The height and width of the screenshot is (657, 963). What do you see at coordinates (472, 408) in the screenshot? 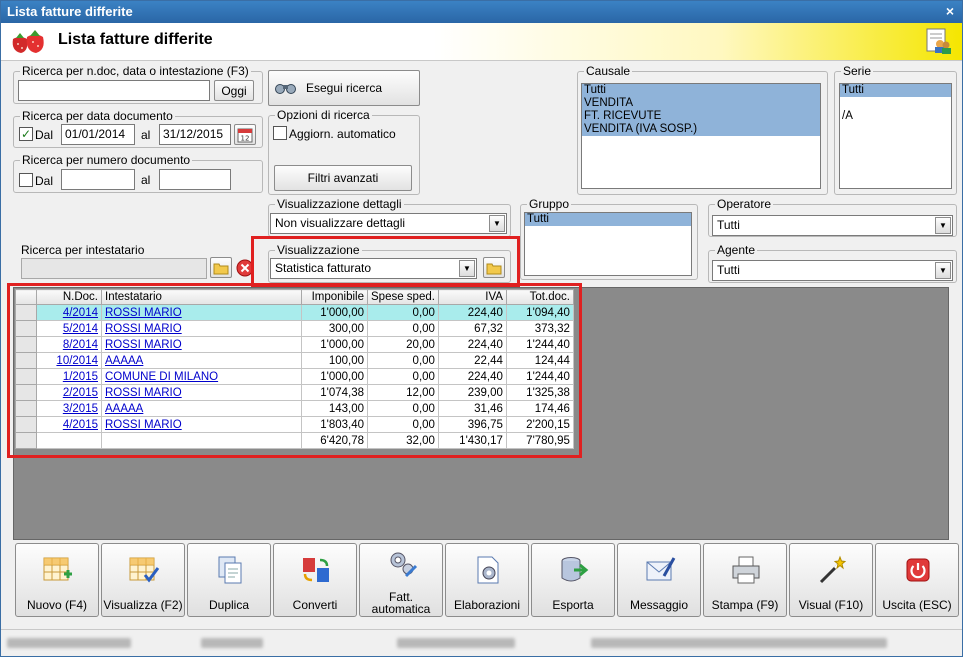
I see `cell-iva: 31,46` at bounding box center [472, 408].